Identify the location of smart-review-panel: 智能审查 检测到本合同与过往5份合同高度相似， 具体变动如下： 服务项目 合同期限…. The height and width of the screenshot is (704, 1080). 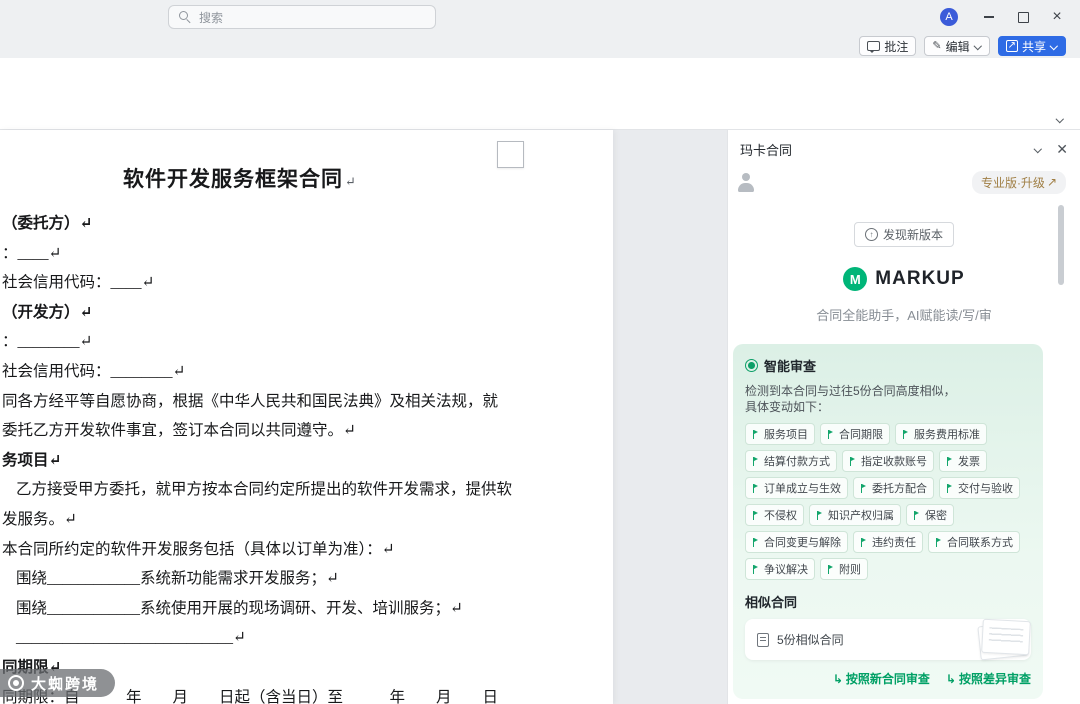
(888, 521).